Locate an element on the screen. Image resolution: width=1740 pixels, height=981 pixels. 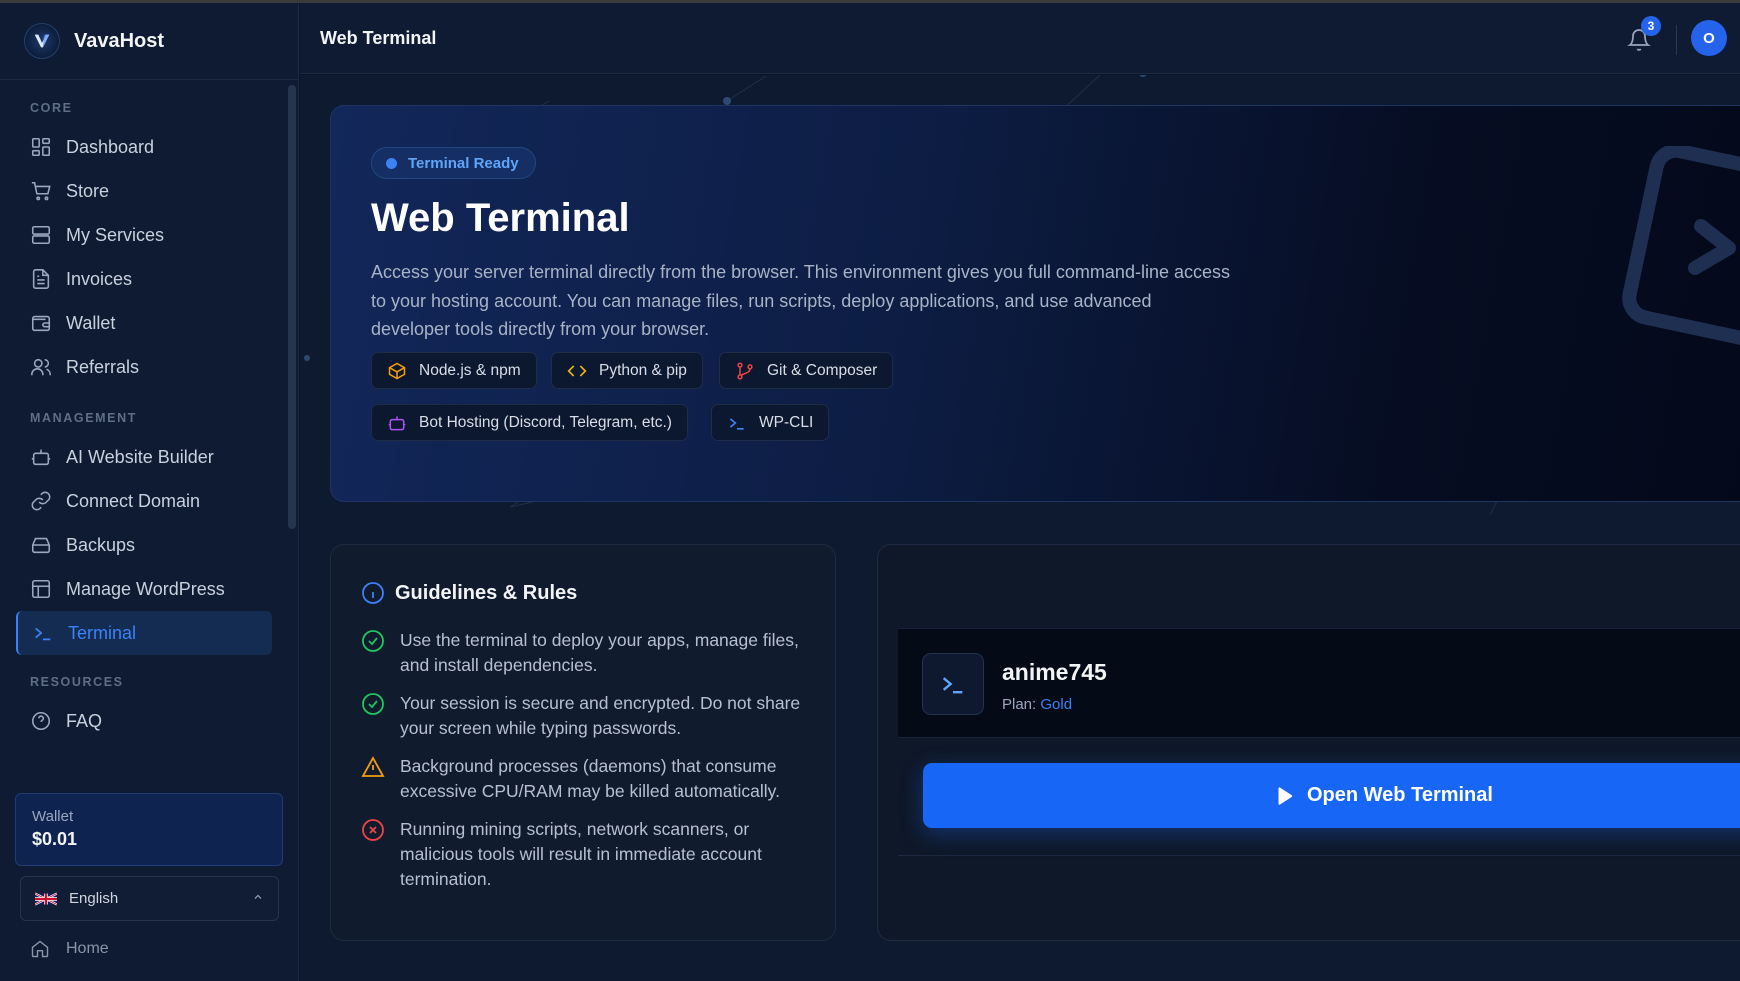
home-link: Home is located at coordinates (69, 949).